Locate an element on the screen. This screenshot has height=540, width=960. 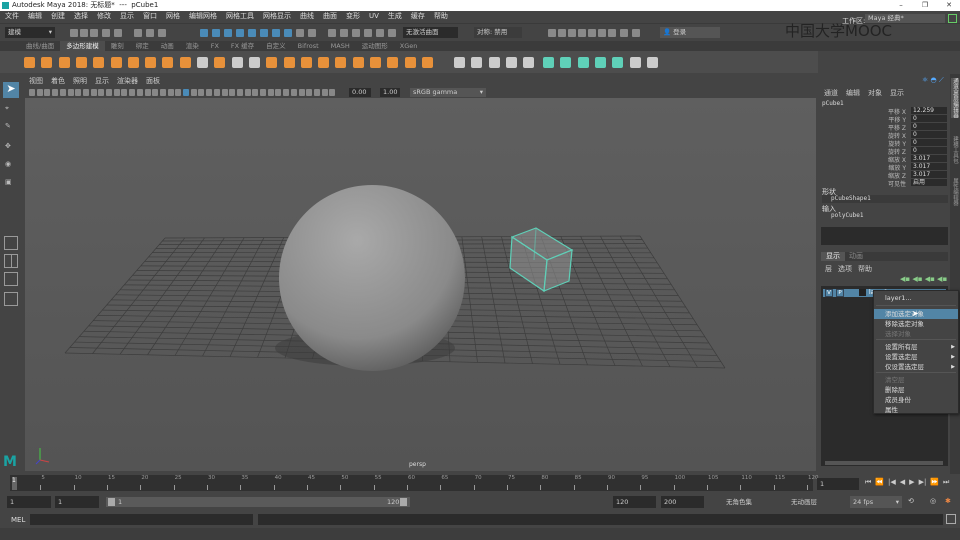
input-node: polyCube1 is located at coordinates (847, 215).